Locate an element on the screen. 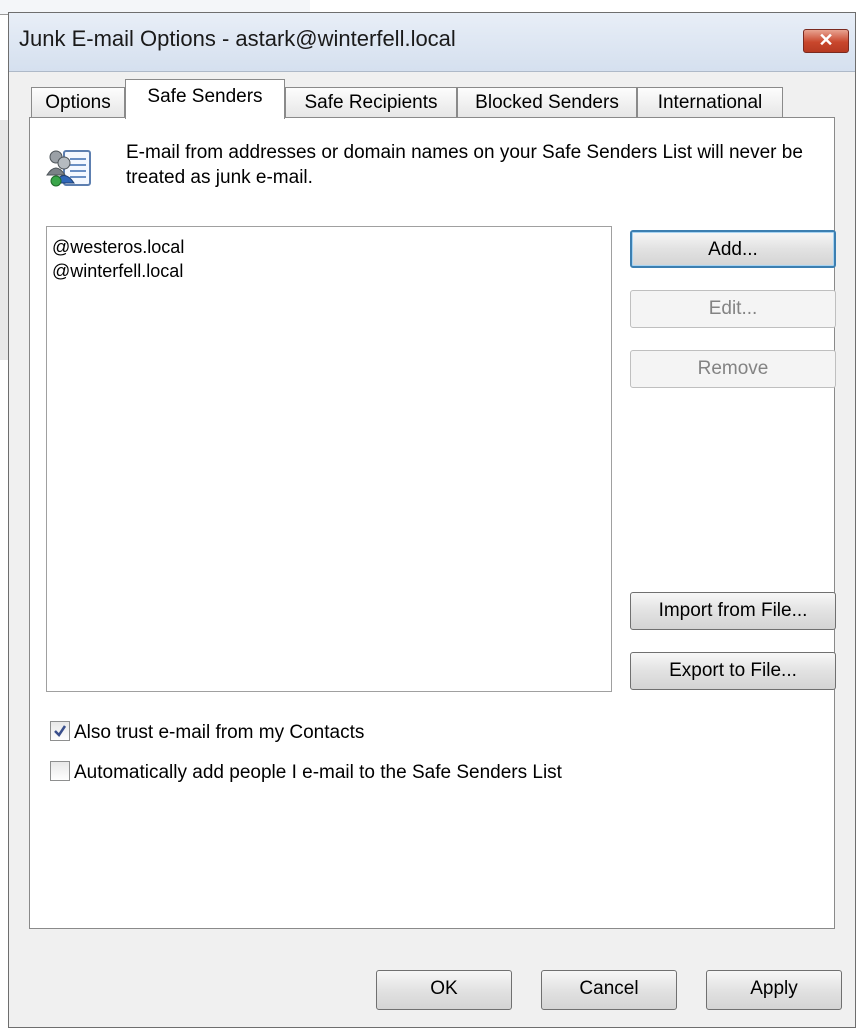  tab-options: Options is located at coordinates (78, 102).